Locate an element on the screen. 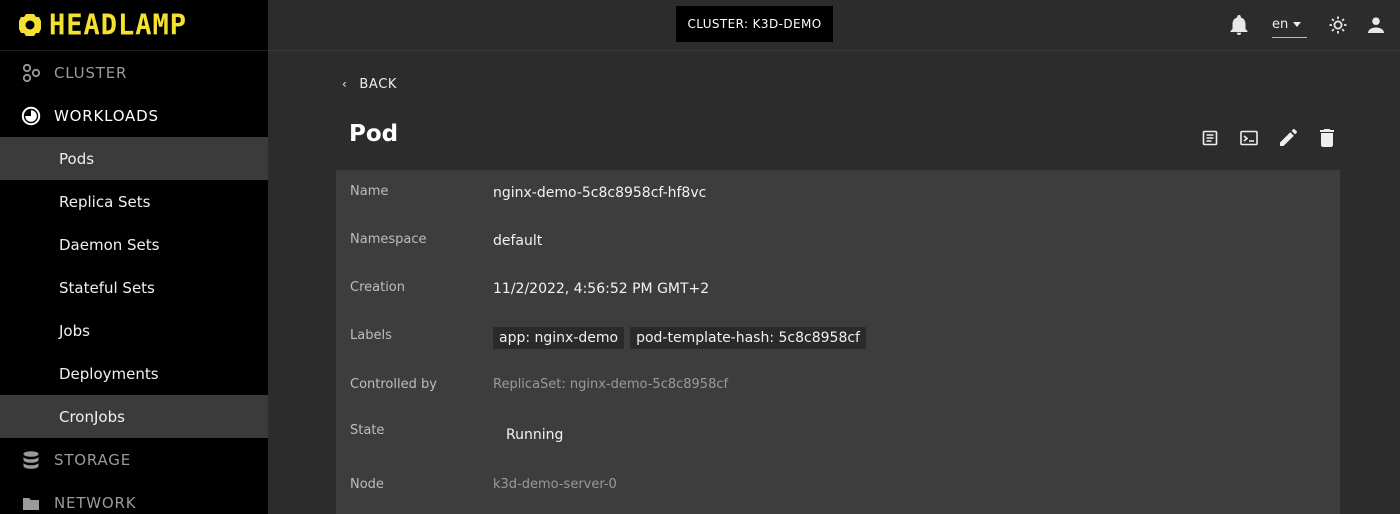 The width and height of the screenshot is (1400, 514). storage-icon is located at coordinates (31, 460).